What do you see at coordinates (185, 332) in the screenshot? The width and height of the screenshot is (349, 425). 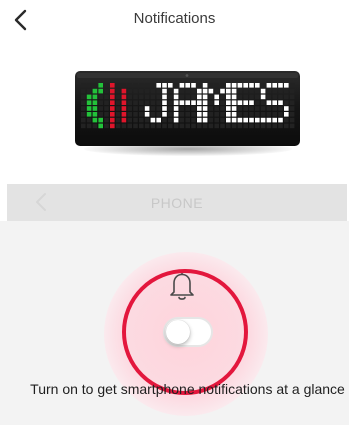 I see `highlight-ring` at bounding box center [185, 332].